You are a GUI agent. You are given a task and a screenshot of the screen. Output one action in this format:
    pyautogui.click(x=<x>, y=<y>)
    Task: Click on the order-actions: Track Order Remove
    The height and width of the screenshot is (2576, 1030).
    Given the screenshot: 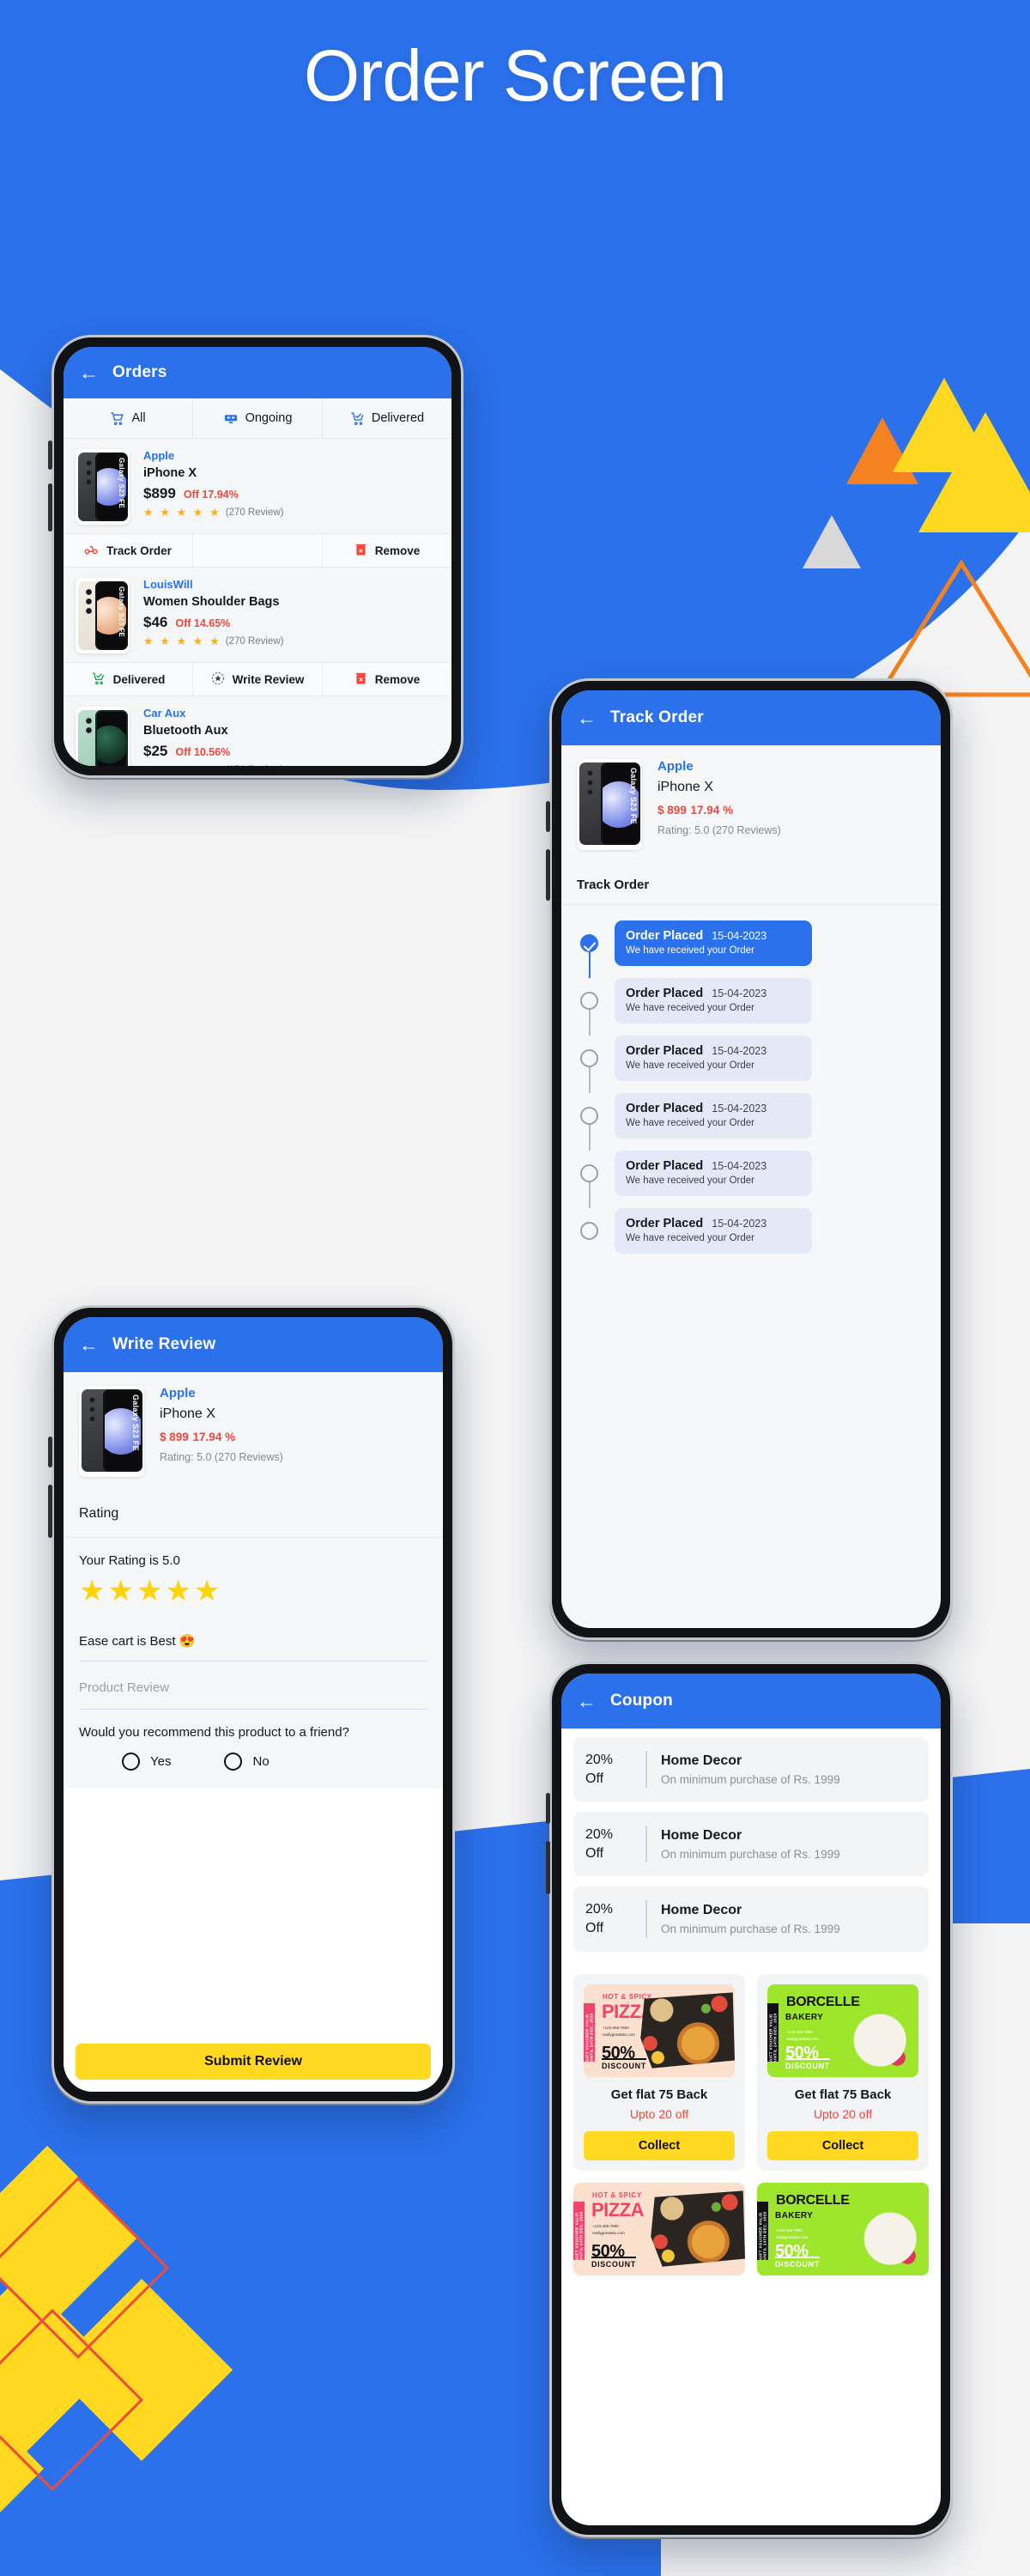 What is the action you would take?
    pyautogui.click(x=257, y=550)
    